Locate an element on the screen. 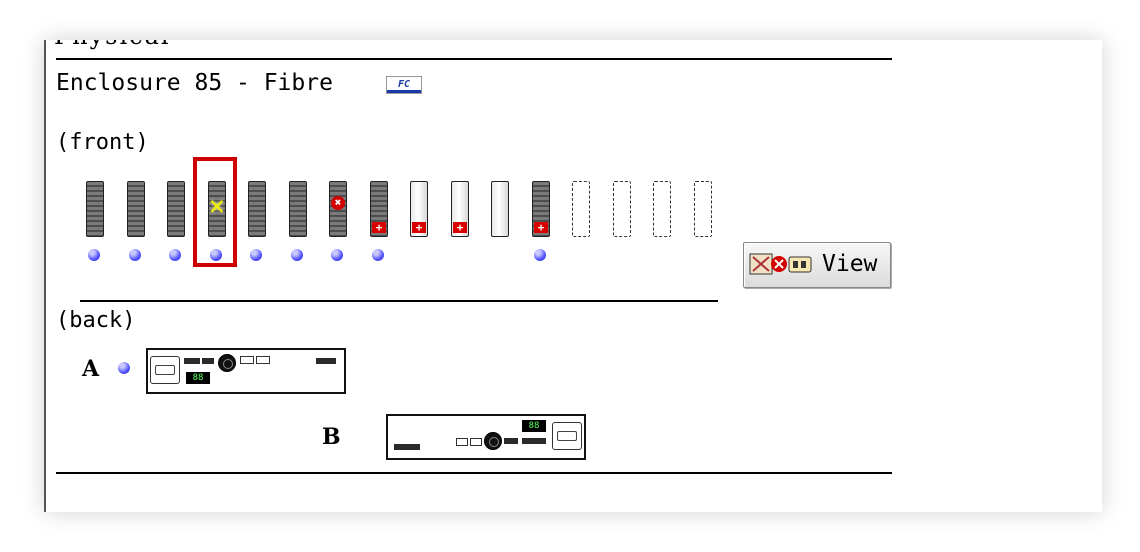 This screenshot has height=552, width=1140. top-divider is located at coordinates (474, 59).